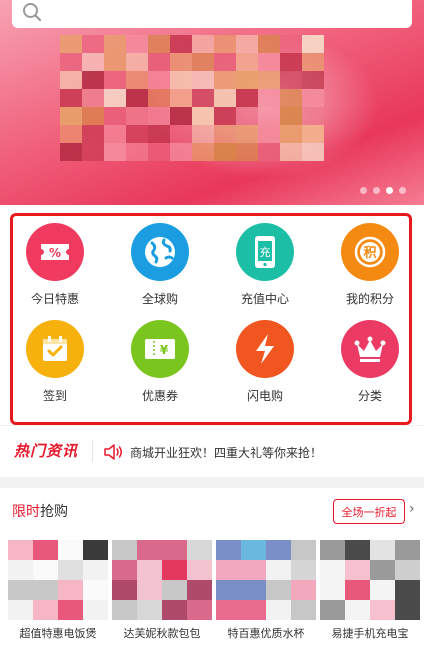 This screenshot has height=649, width=424. I want to click on news-message: 商城开业狂欢！四重大礼等你来抢！, so click(226, 452).